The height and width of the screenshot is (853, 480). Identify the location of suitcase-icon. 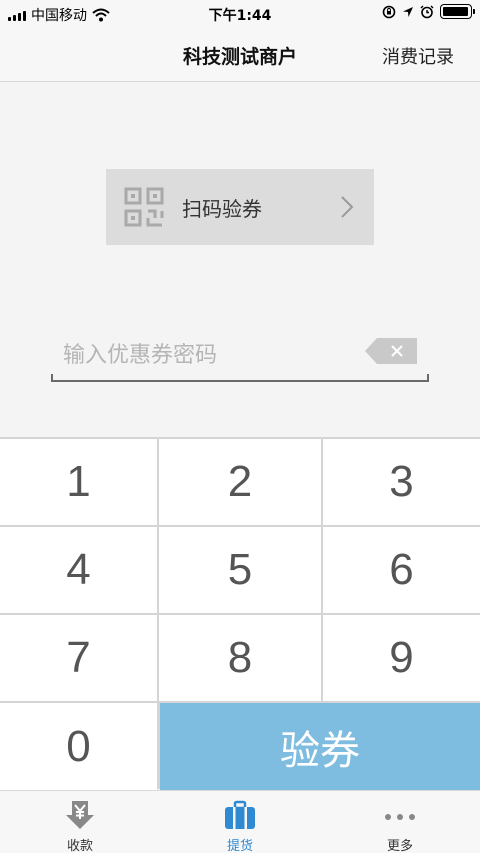
(240, 814).